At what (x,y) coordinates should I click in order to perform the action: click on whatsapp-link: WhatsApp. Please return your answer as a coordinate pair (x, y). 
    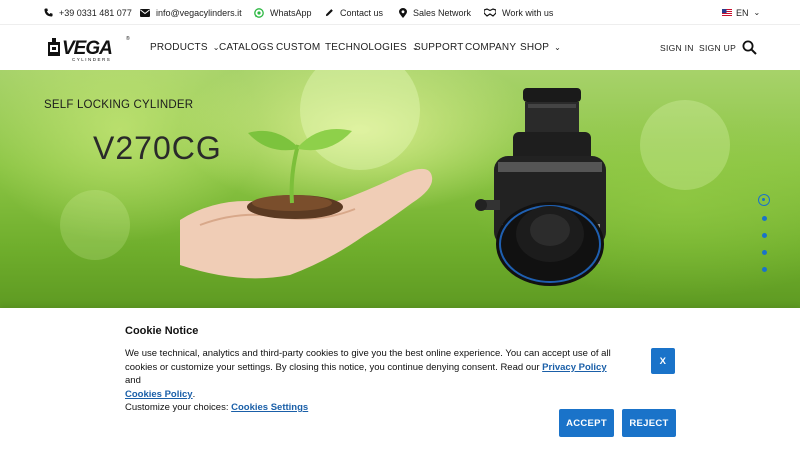
    Looking at the image, I should click on (283, 12).